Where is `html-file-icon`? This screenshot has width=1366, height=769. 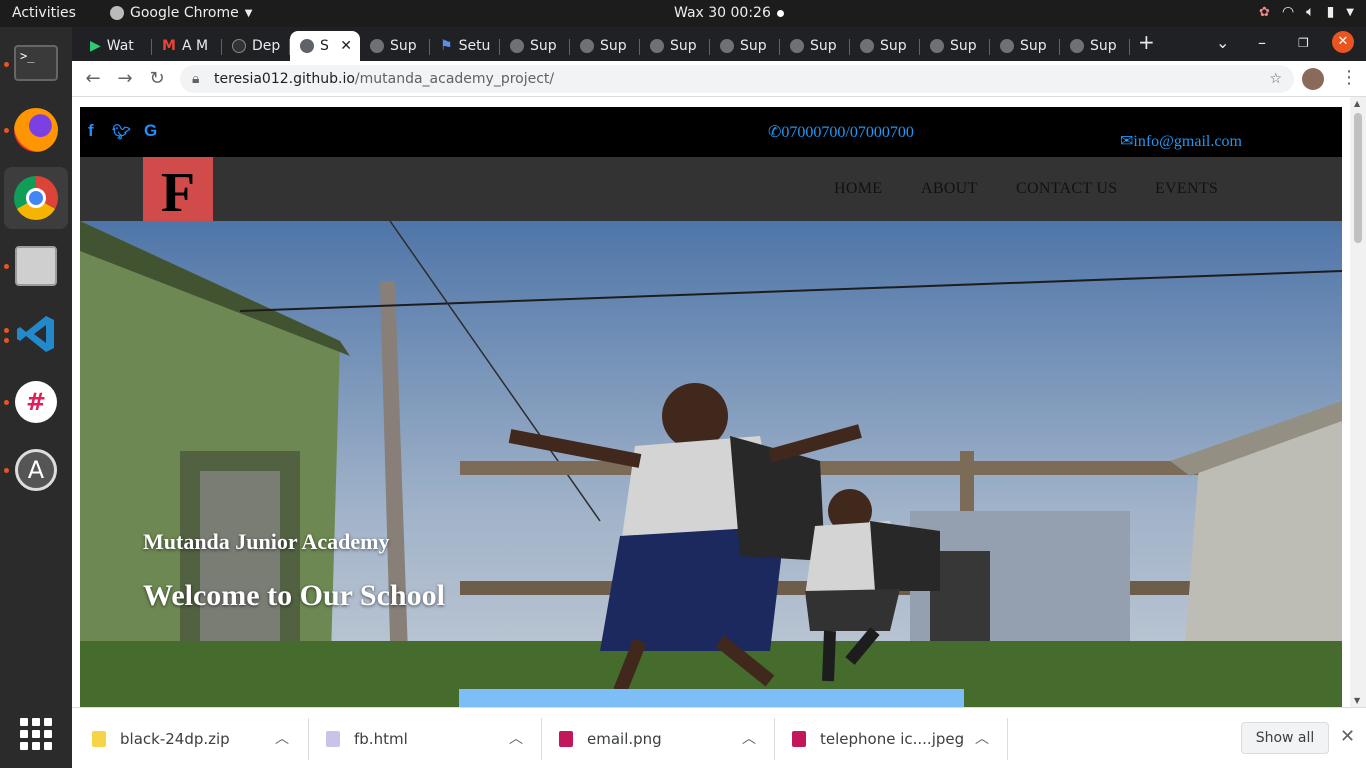
html-file-icon is located at coordinates (333, 738).